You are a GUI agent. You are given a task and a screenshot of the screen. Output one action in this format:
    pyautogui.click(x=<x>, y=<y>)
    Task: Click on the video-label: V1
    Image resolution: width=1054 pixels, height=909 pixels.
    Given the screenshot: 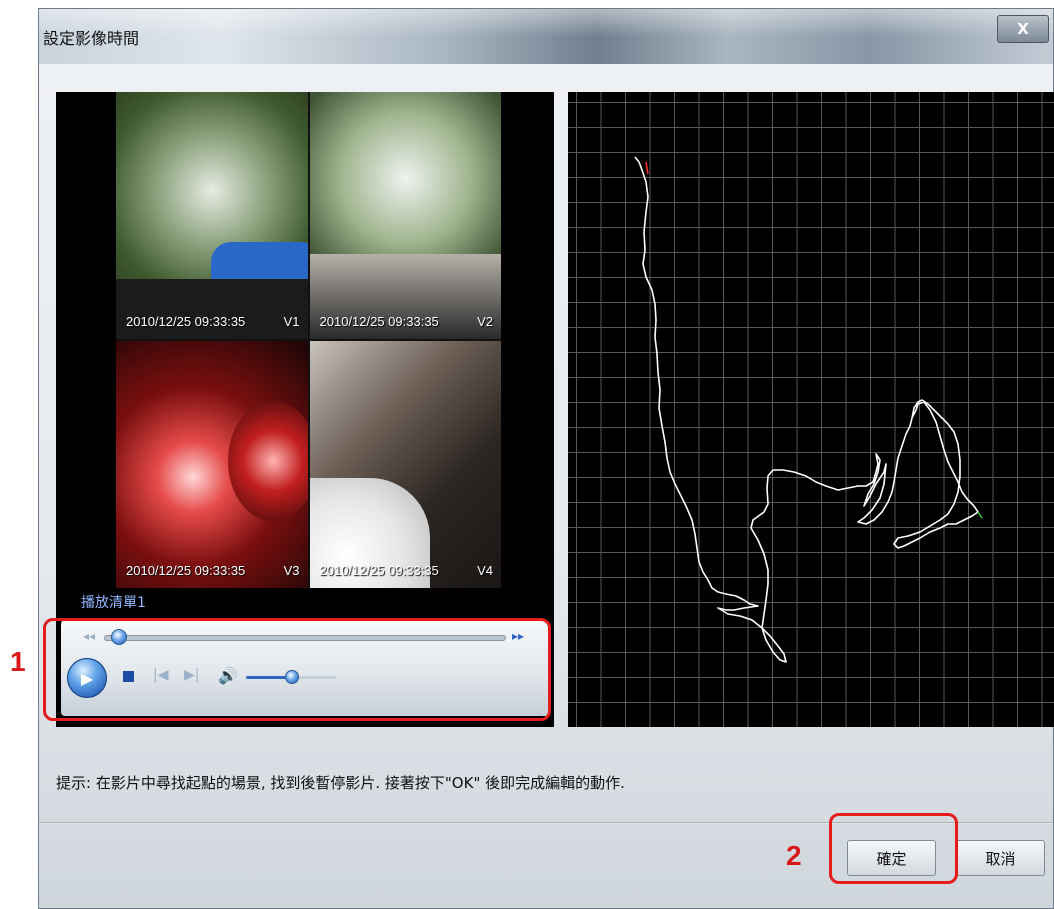 What is the action you would take?
    pyautogui.click(x=291, y=321)
    